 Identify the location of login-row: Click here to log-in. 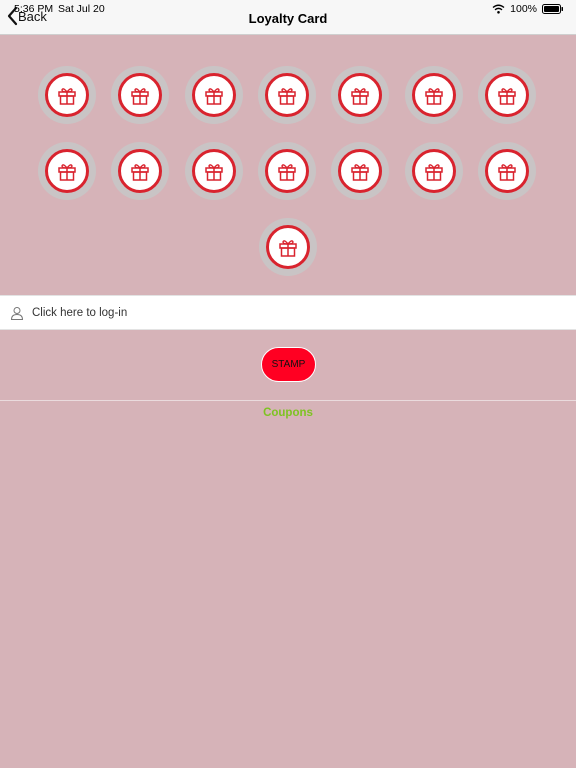
(288, 312).